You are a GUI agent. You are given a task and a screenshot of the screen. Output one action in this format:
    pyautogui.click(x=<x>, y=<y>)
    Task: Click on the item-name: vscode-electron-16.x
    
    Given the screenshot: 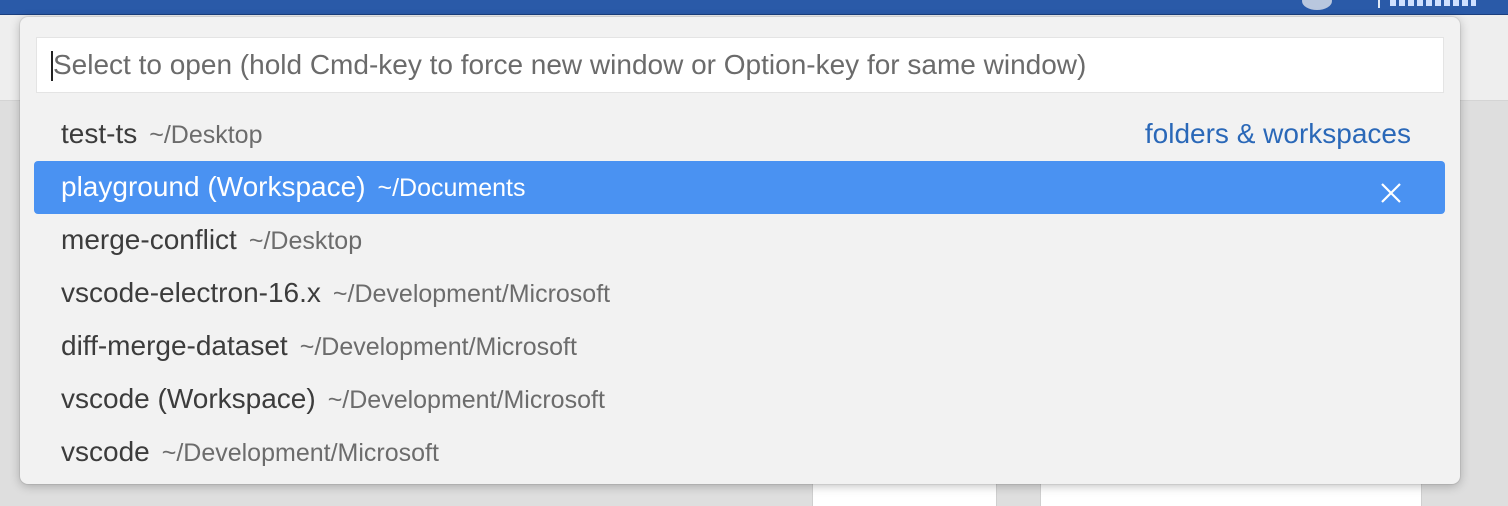 What is the action you would take?
    pyautogui.click(x=191, y=292)
    